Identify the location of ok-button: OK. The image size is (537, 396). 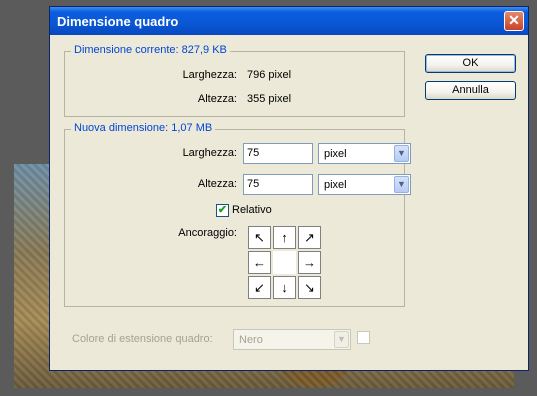
(470, 63).